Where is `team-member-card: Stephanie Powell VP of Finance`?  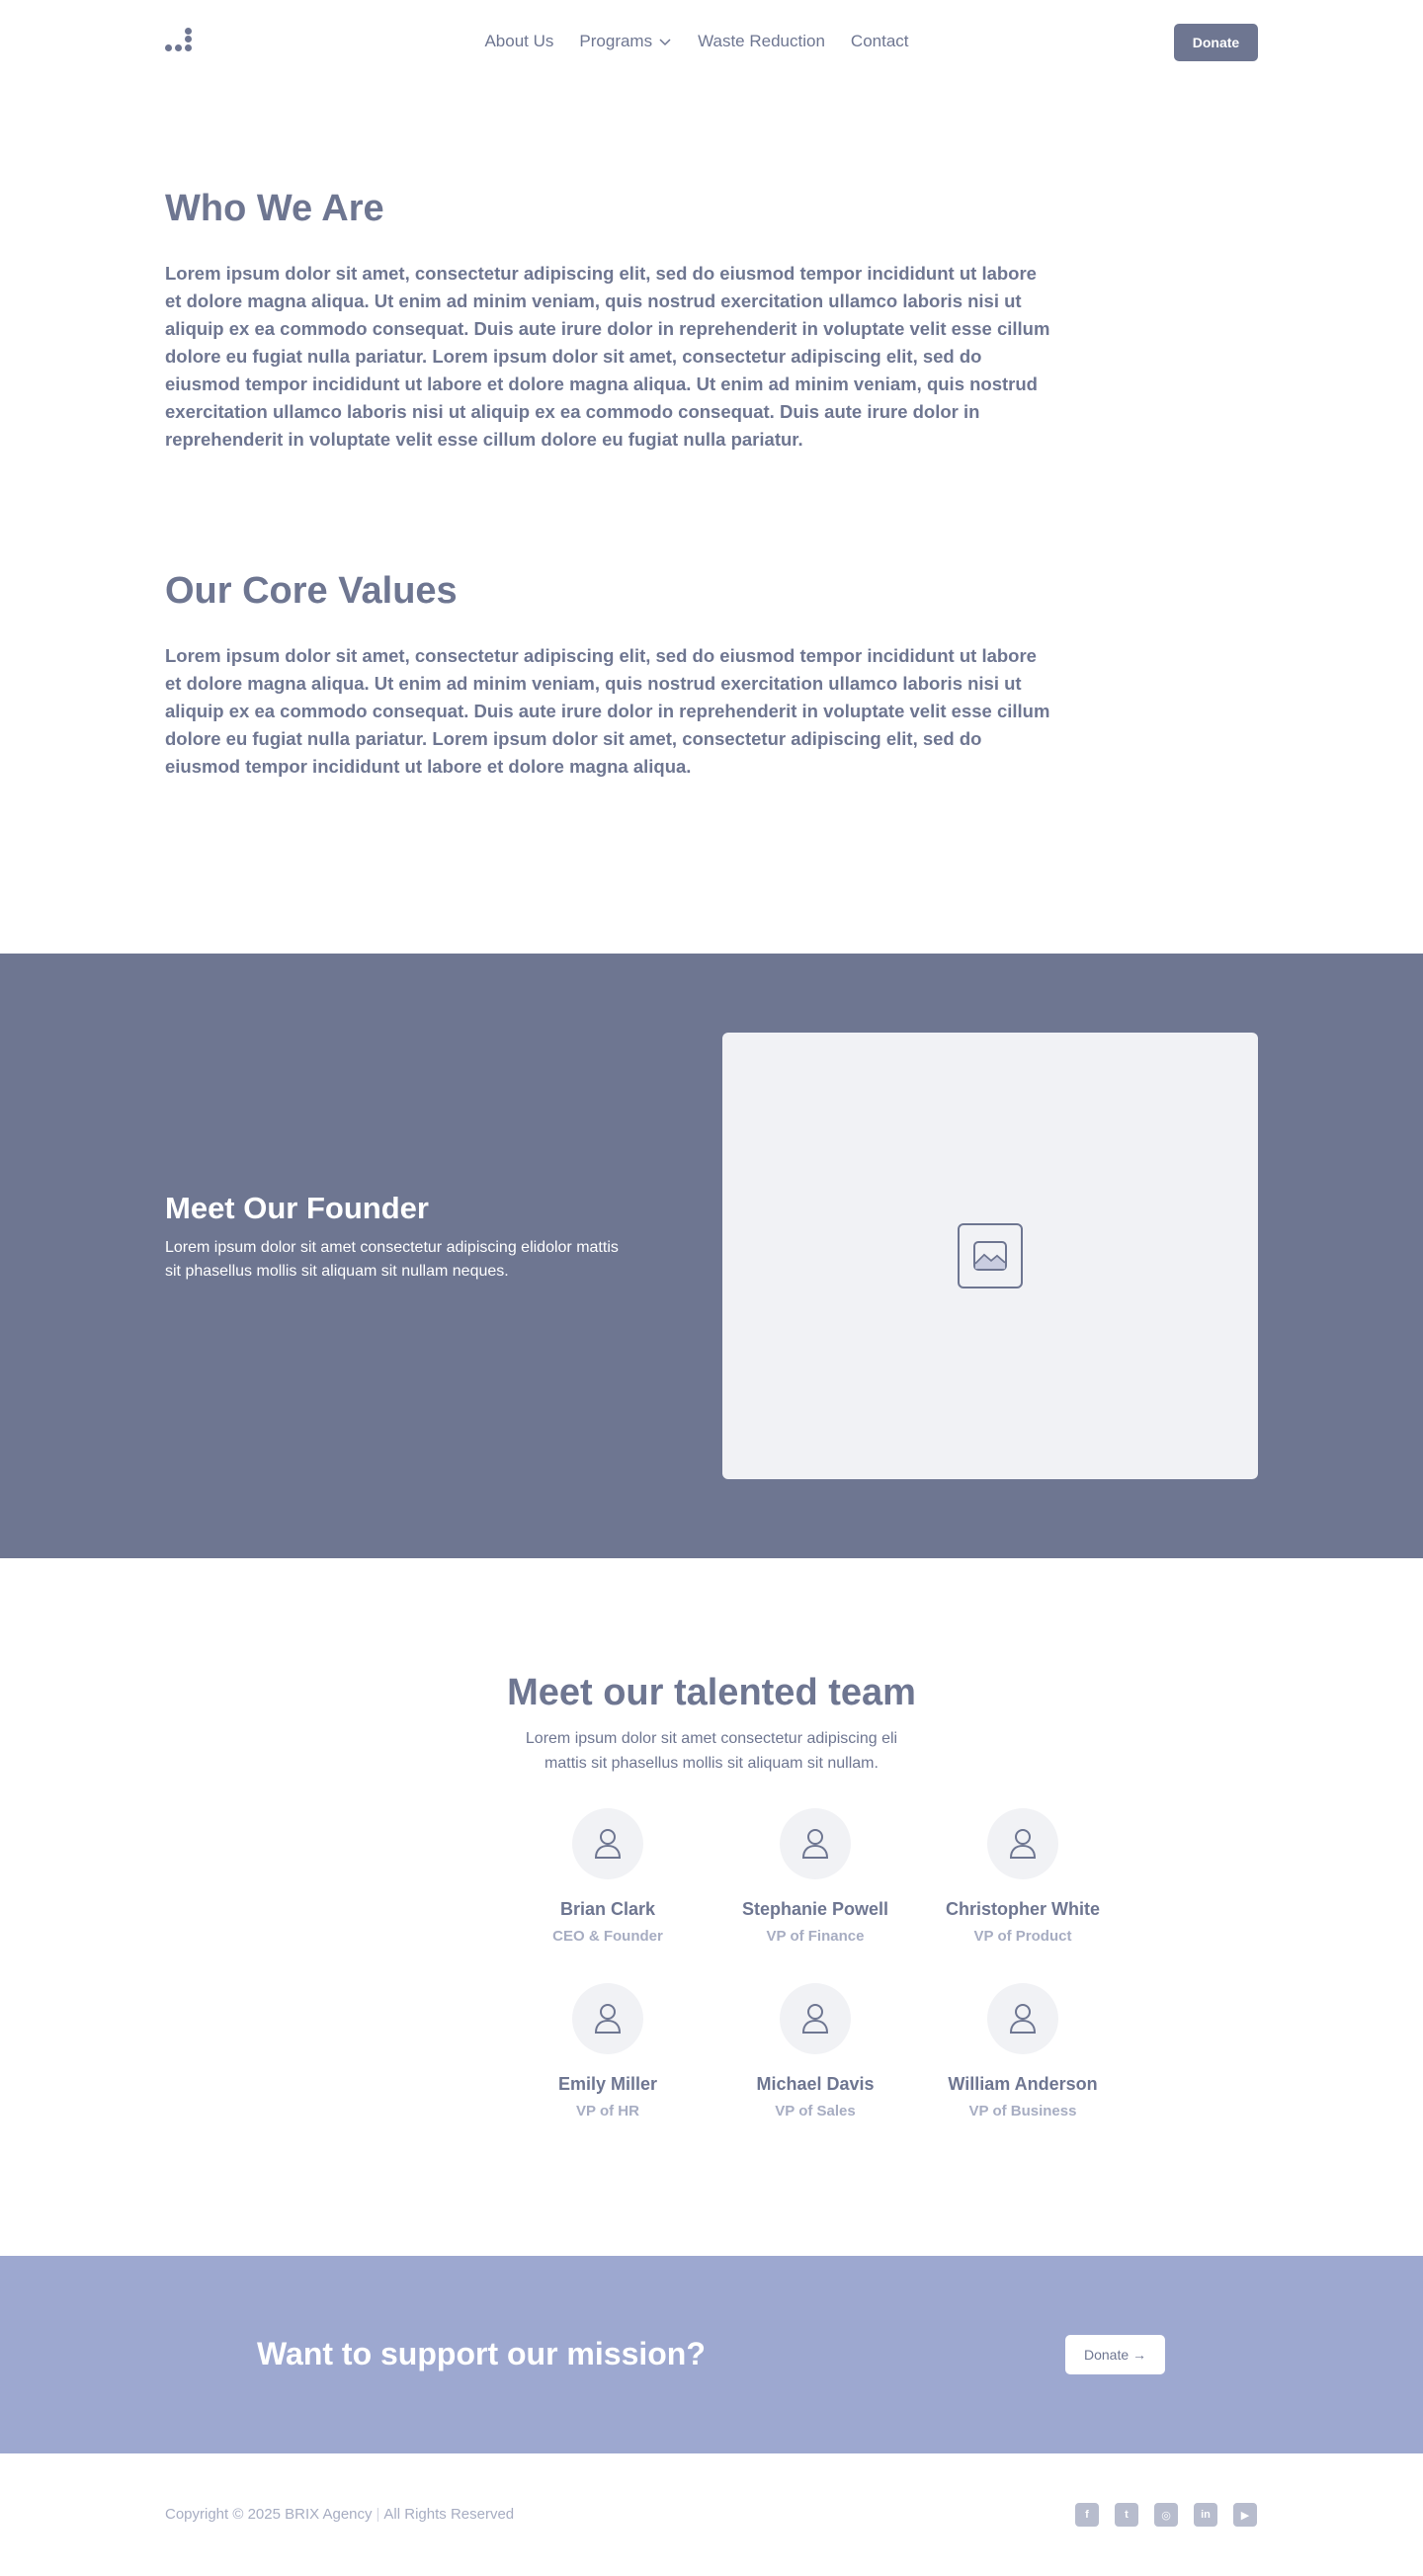
team-member-card: Stephanie Powell VP of Finance is located at coordinates (815, 1876).